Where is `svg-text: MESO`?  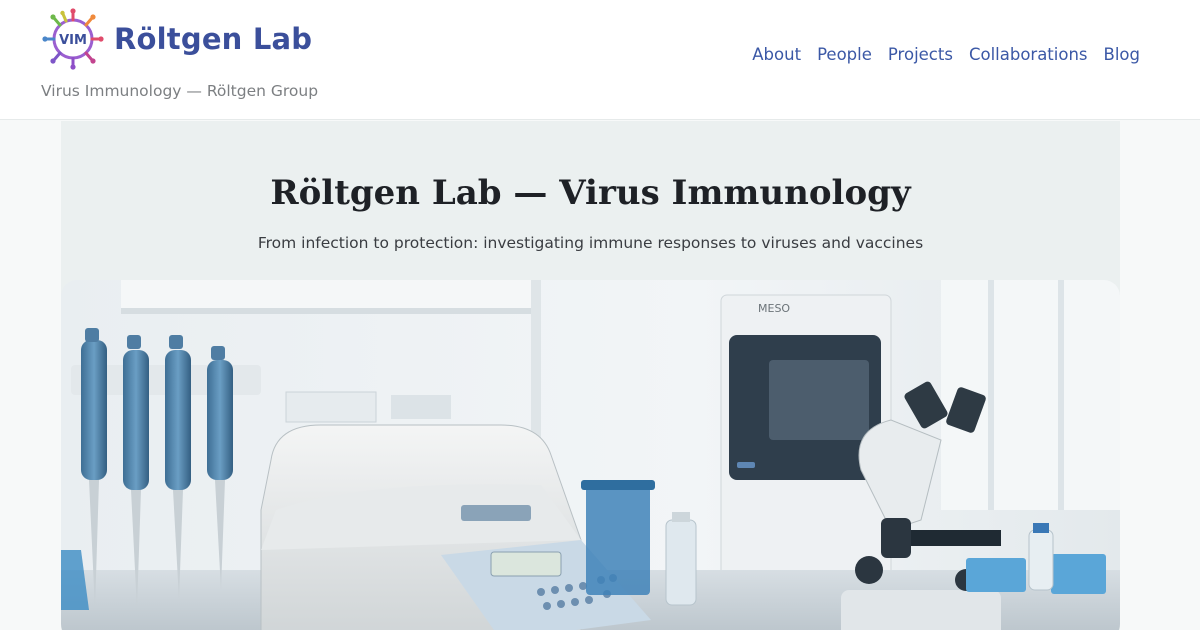
svg-text: MESO is located at coordinates (774, 308).